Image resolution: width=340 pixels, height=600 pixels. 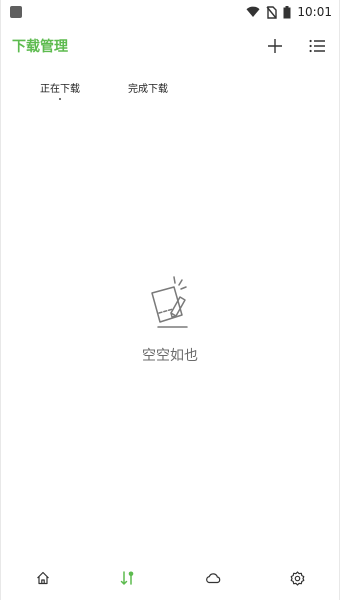 I want to click on nav-transfers, so click(x=128, y=578).